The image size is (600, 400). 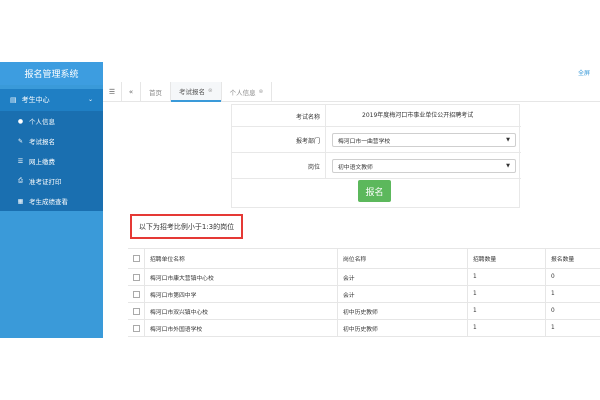 I want to click on table-icon: ▦, so click(x=20, y=201).